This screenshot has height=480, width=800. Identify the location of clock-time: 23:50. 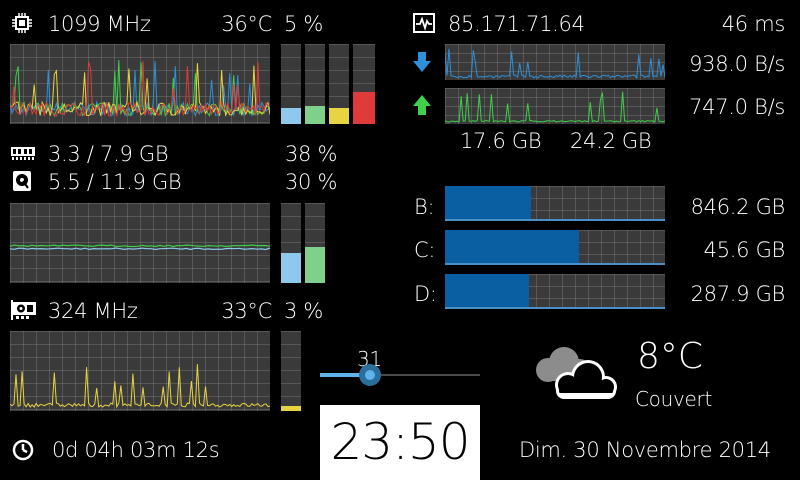
(400, 442).